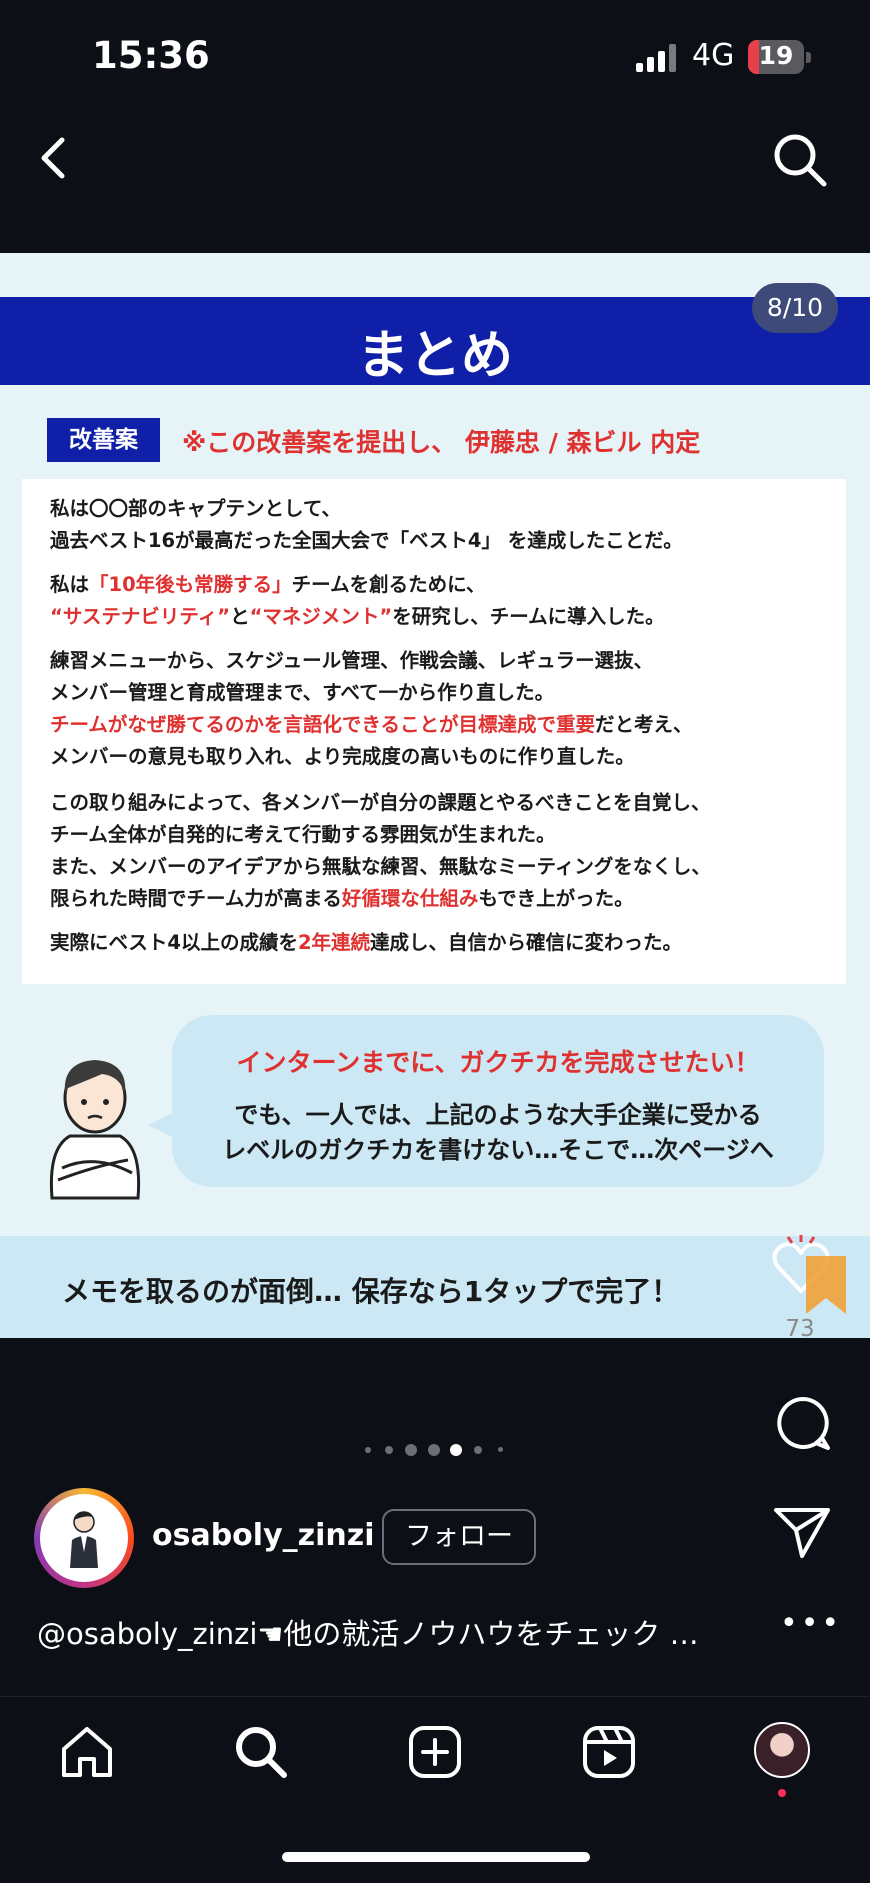  I want to click on memo-text: メモを取るのが面倒… 保存なら1タップで完了！, so click(371, 1291).